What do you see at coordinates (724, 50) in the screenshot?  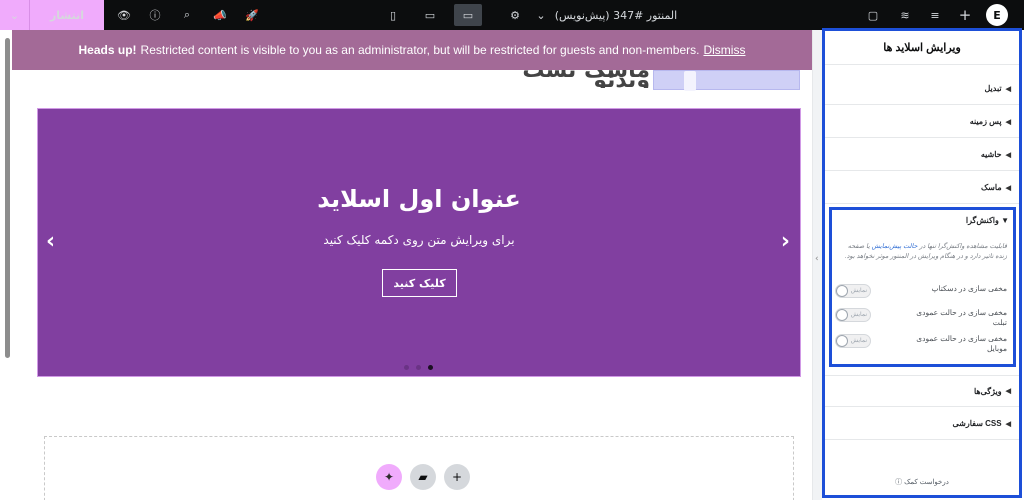 I see `notice-dismiss-link: Dismiss` at bounding box center [724, 50].